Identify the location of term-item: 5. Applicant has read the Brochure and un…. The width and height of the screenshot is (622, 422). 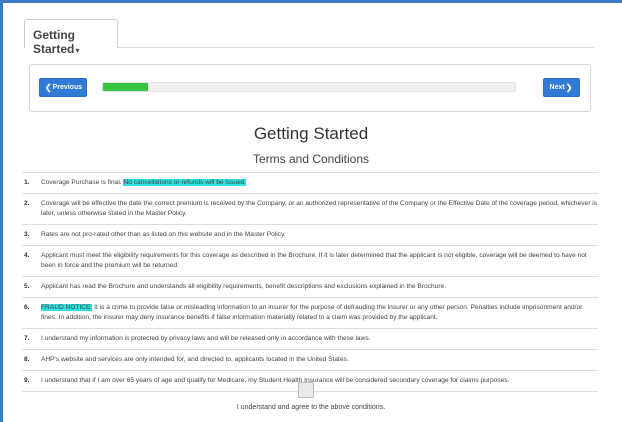
(310, 286).